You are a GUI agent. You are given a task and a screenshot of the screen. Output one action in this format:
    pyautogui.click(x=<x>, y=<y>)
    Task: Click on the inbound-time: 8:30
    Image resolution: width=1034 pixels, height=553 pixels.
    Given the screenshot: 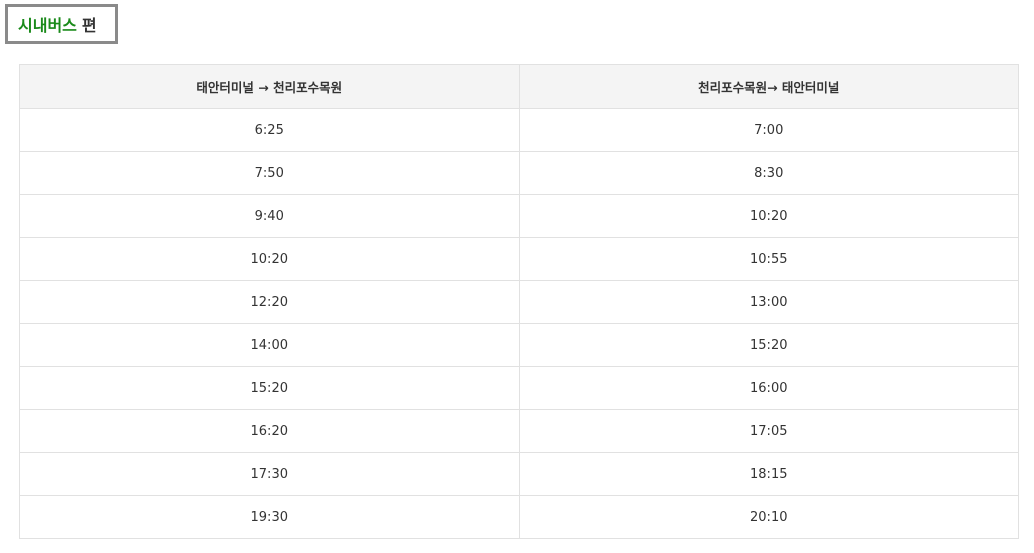 What is the action you would take?
    pyautogui.click(x=768, y=173)
    